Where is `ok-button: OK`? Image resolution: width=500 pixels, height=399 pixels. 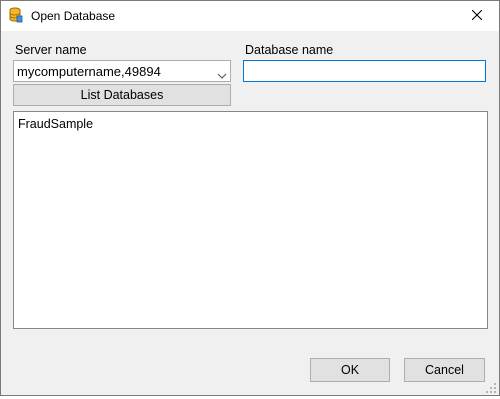 ok-button: OK is located at coordinates (350, 370).